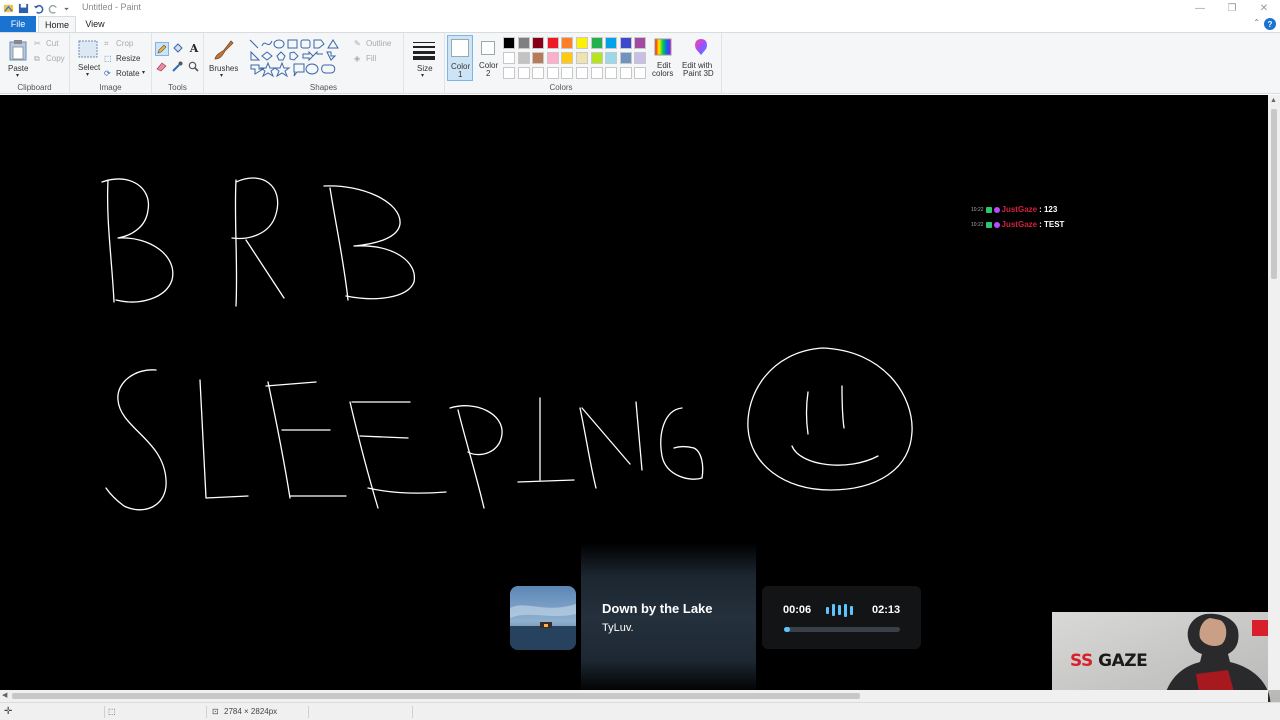 The image size is (1280, 720). Describe the element at coordinates (436, 696) in the screenshot. I see `horizontal-scroll-thumb` at that location.